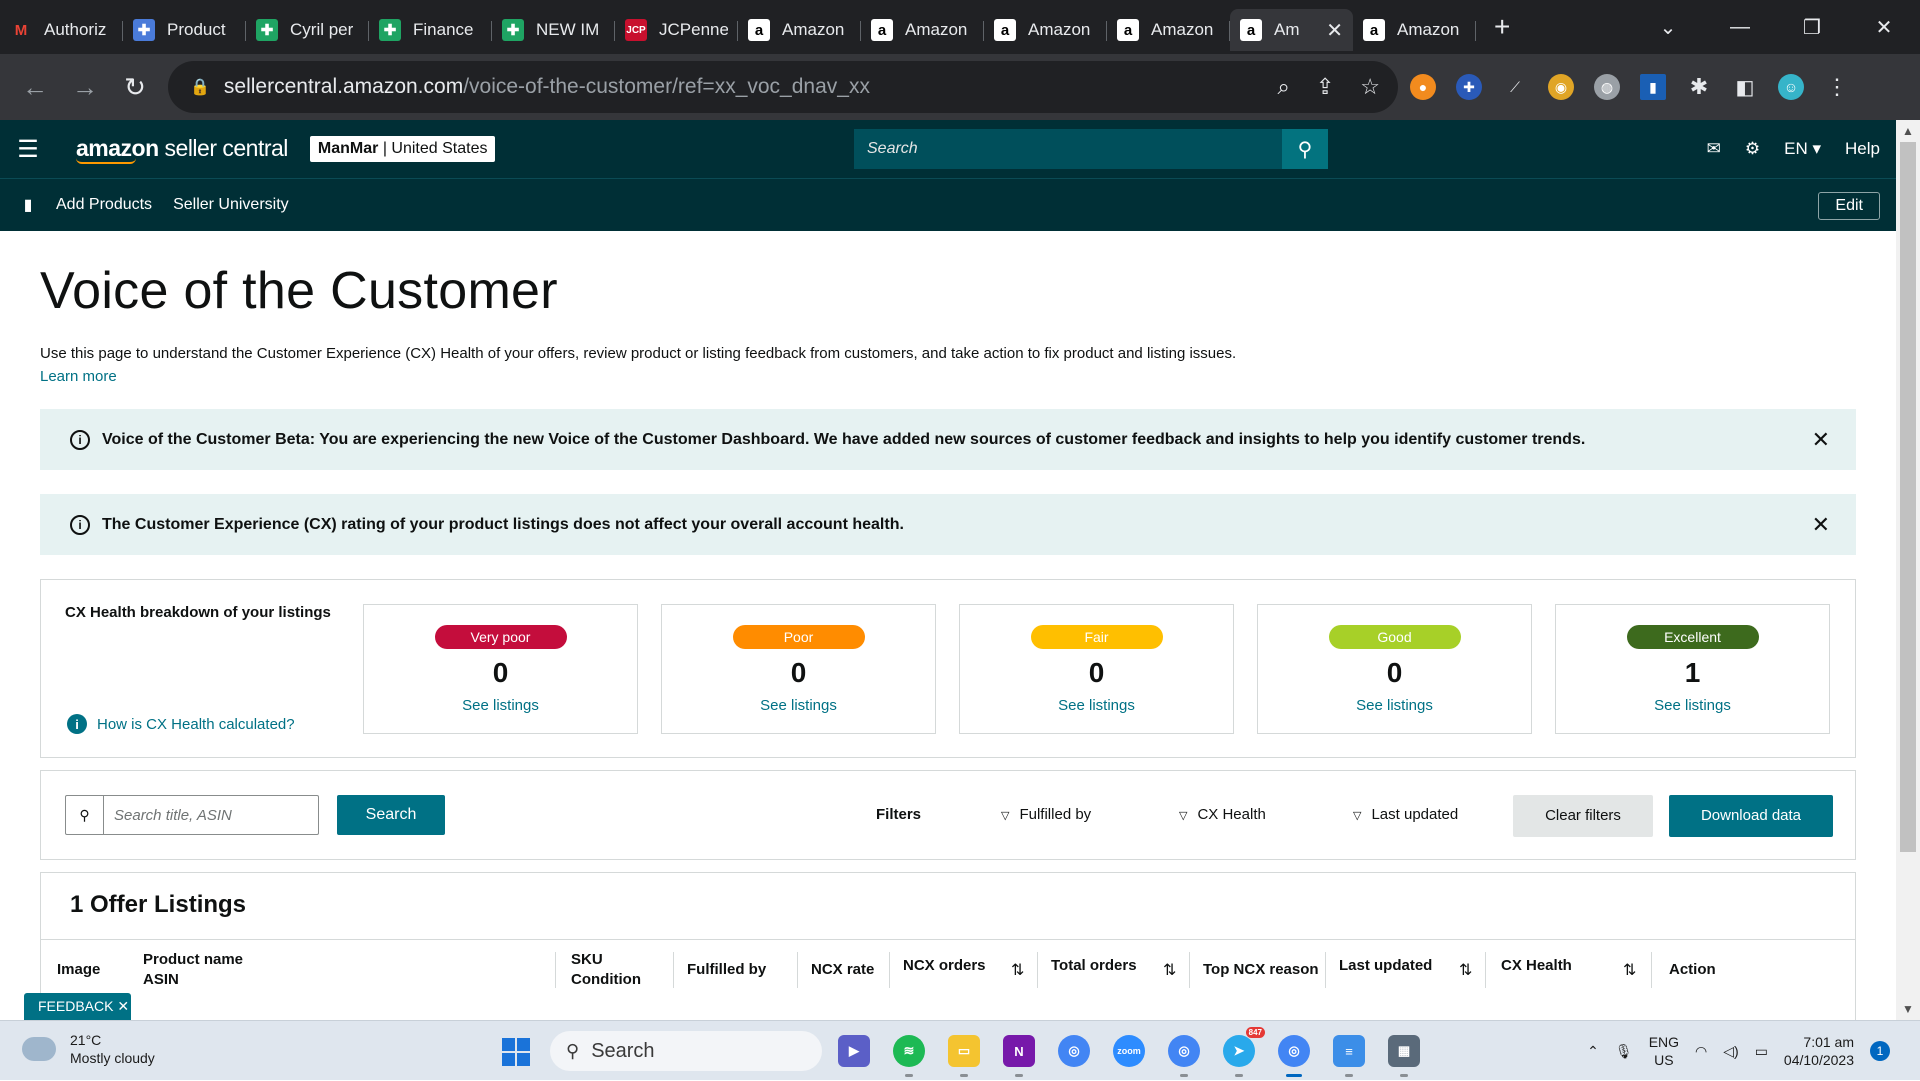  What do you see at coordinates (1745, 87) in the screenshot?
I see `side-panel-icon: ◧` at bounding box center [1745, 87].